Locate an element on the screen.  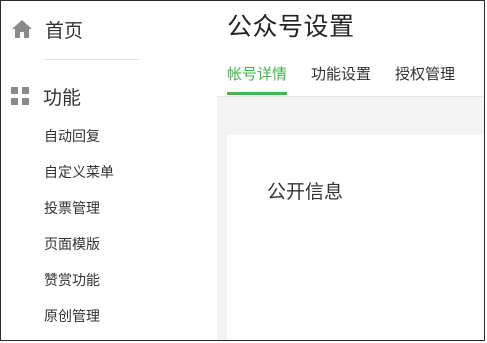
tab-account-details: 帐号详情 is located at coordinates (257, 79).